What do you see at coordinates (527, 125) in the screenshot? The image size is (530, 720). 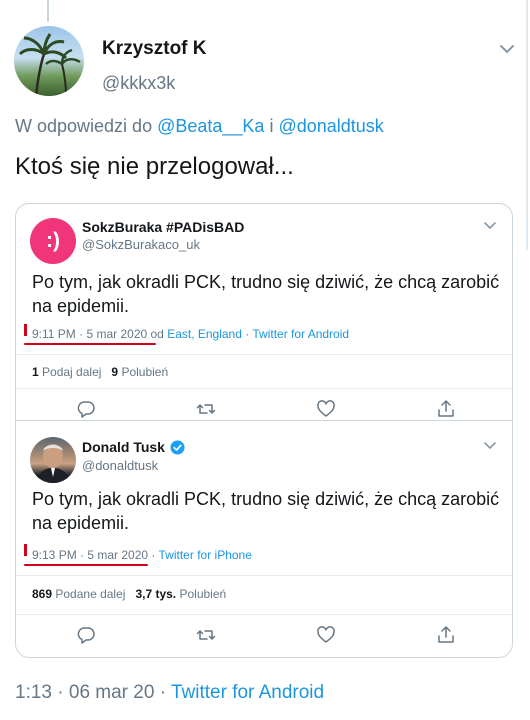 I see `scrollbar-edge` at bounding box center [527, 125].